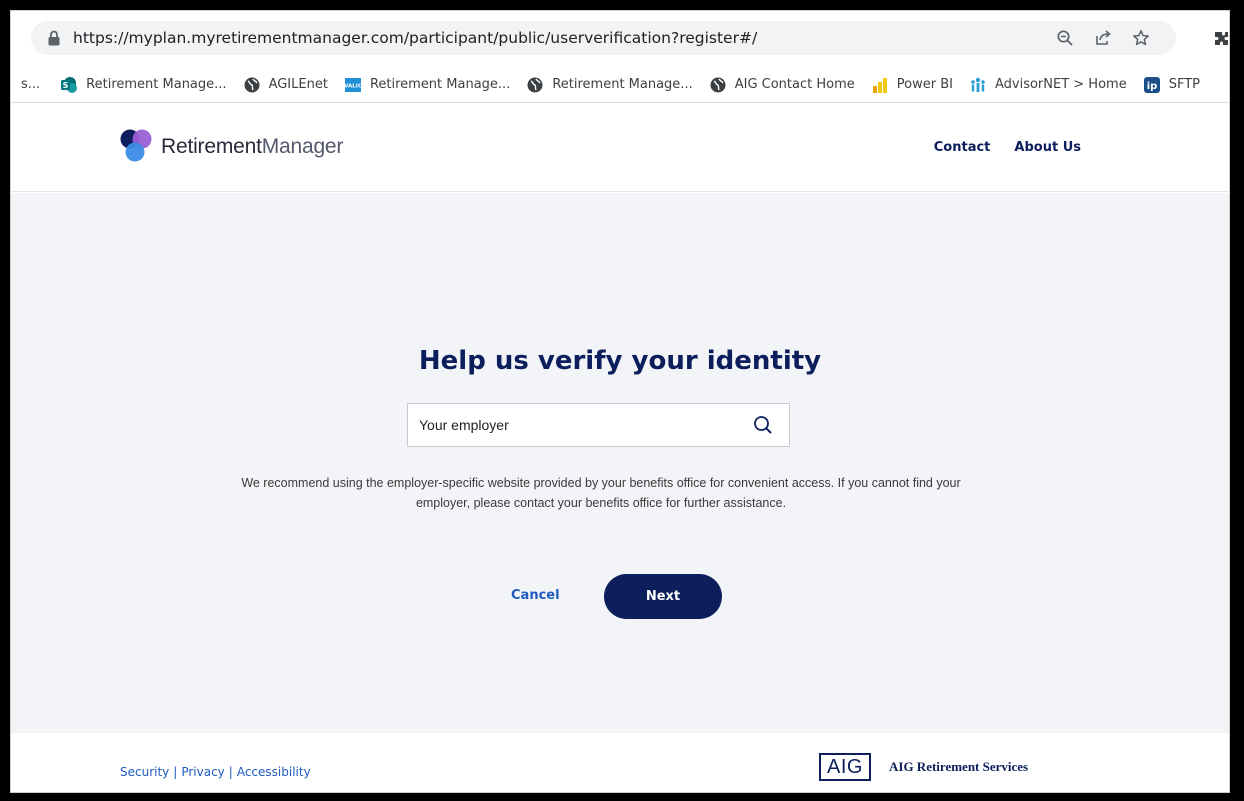  What do you see at coordinates (302, 146) in the screenshot?
I see `logo-text-light: Manager` at bounding box center [302, 146].